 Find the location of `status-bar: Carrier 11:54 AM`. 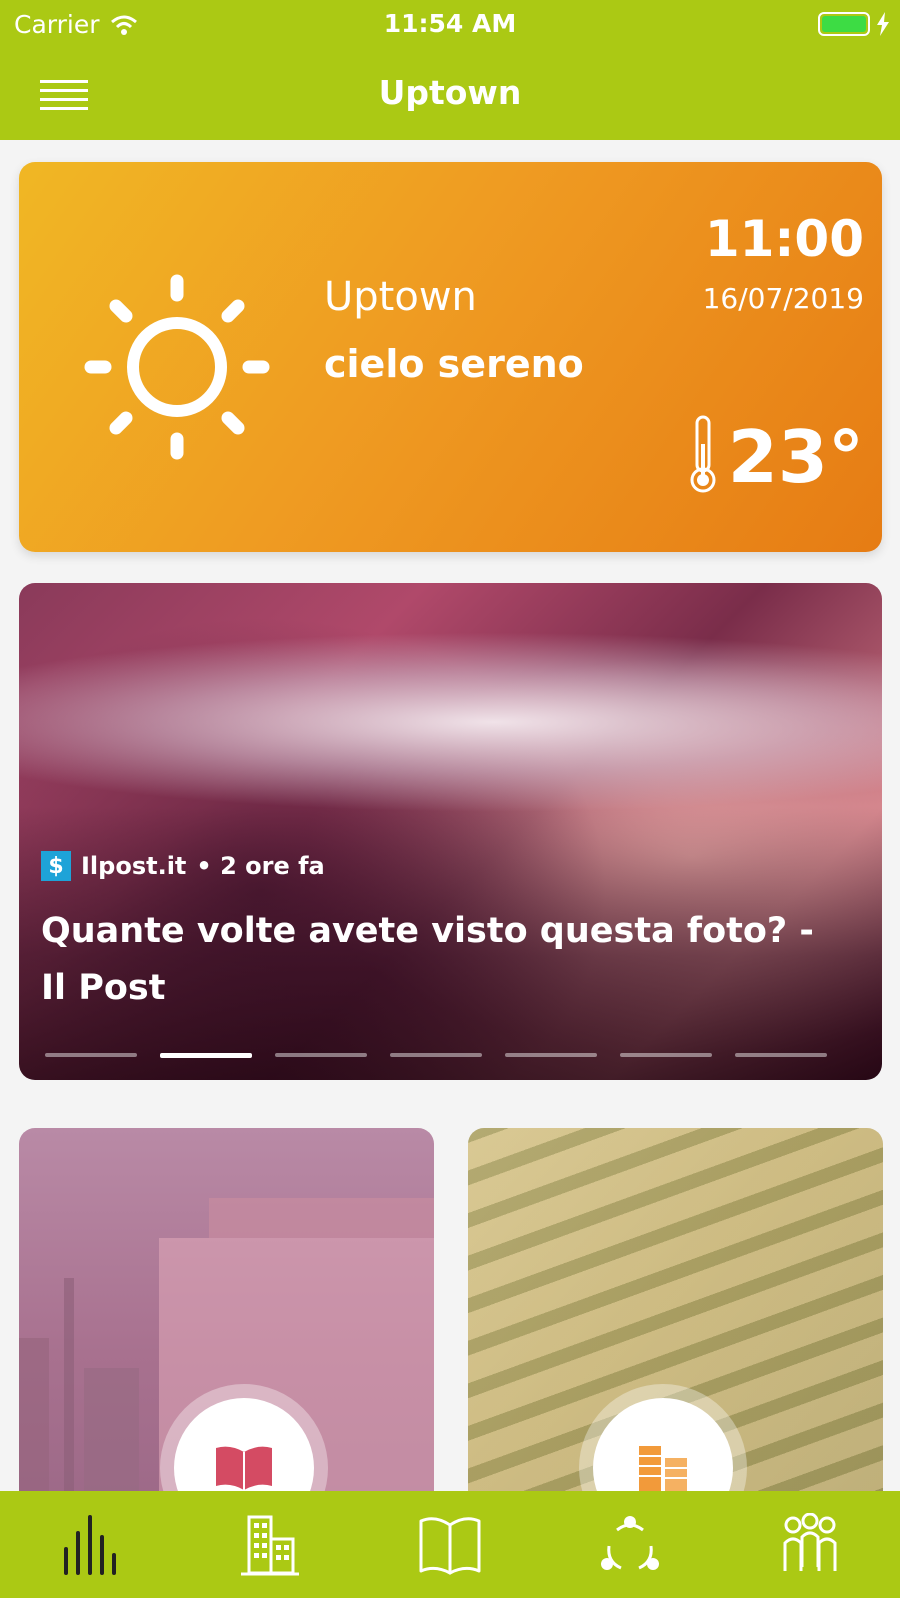

status-bar: Carrier 11:54 AM is located at coordinates (450, 24).